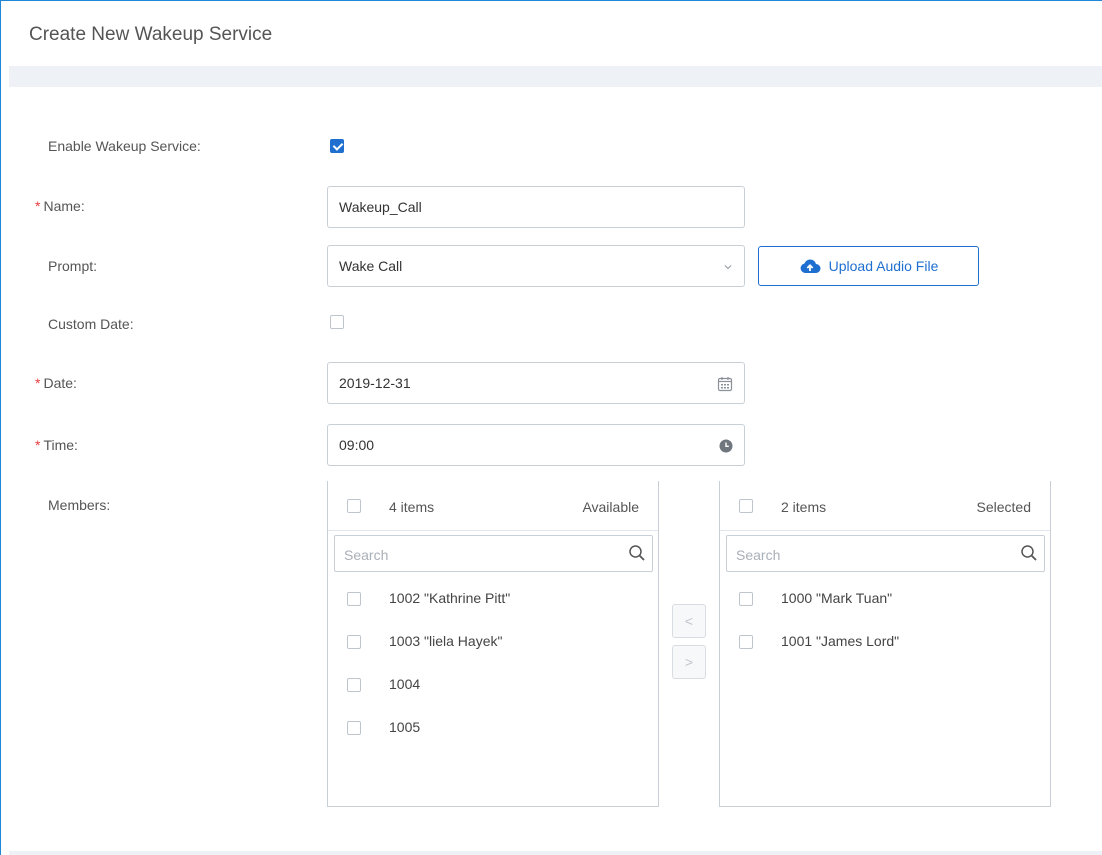  What do you see at coordinates (56, 445) in the screenshot?
I see `time-label: * Time:` at bounding box center [56, 445].